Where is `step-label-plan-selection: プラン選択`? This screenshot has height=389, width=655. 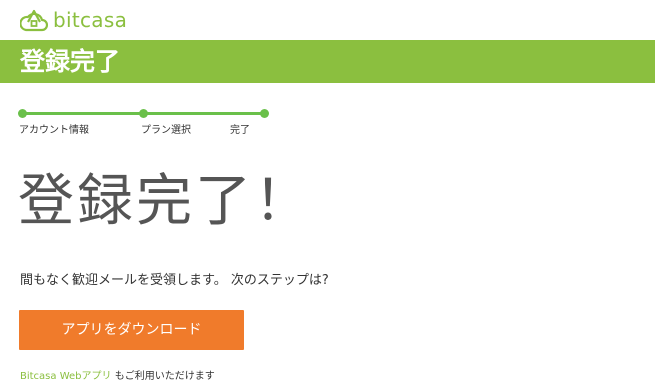
step-label-plan-selection: プラン選択 is located at coordinates (166, 130).